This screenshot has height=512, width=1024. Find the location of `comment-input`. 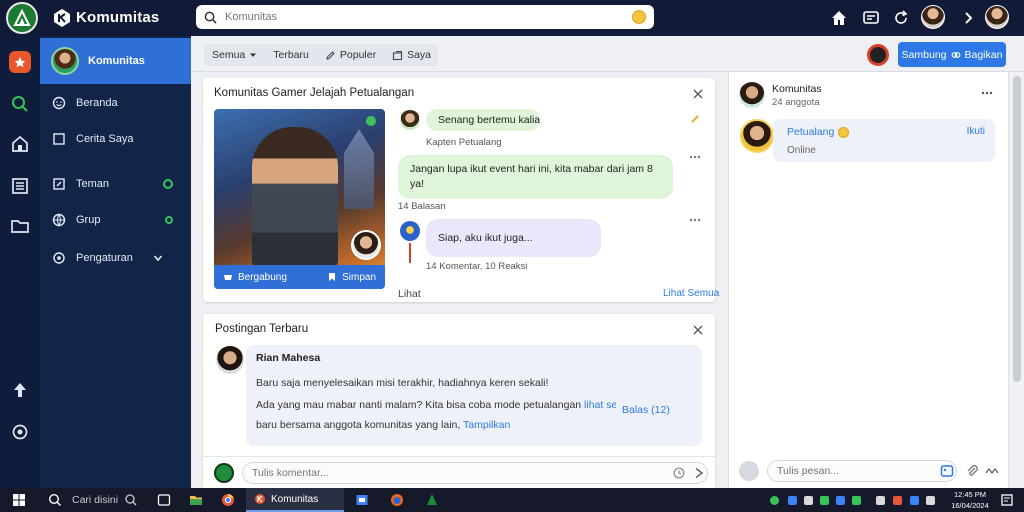

comment-input is located at coordinates (475, 473).